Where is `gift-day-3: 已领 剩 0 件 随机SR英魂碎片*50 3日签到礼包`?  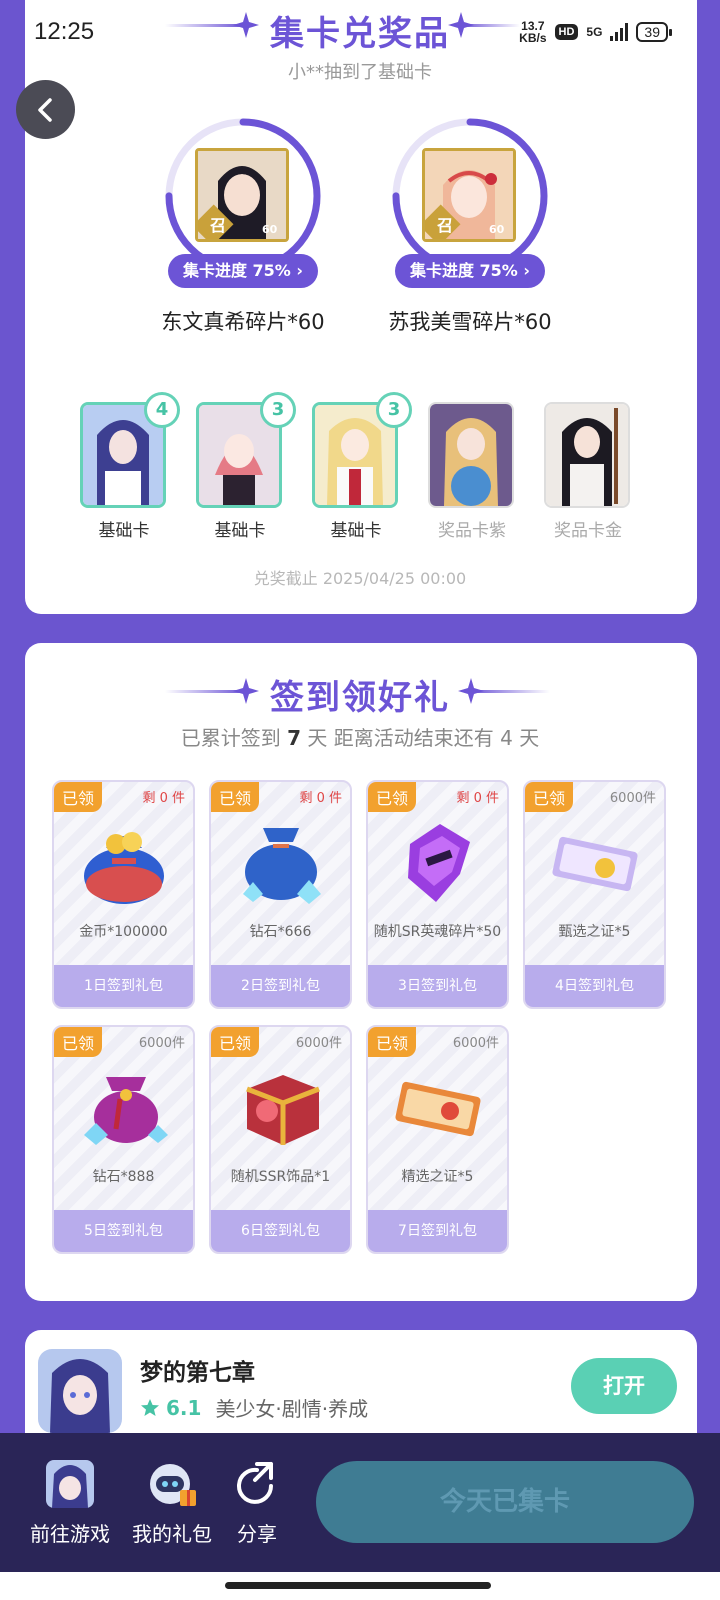
gift-day-3: 已领 剩 0 件 随机SR英魂碎片*50 3日签到礼包 is located at coordinates (437, 894).